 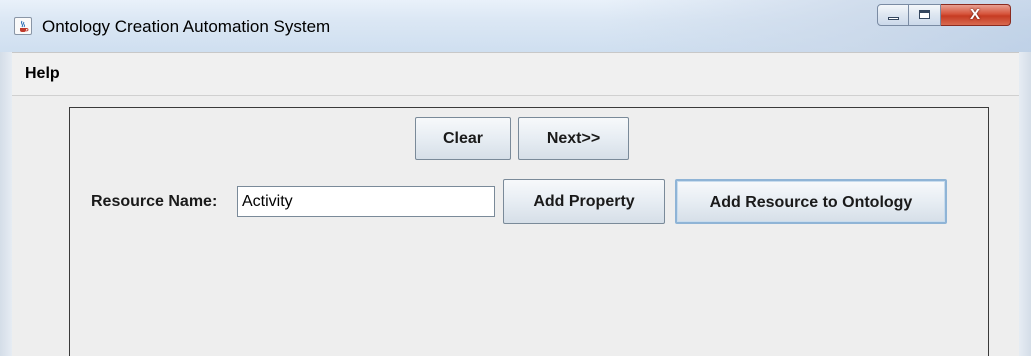 What do you see at coordinates (811, 201) in the screenshot?
I see `add-resource-to-ontology-button: Add Resource to Ontology` at bounding box center [811, 201].